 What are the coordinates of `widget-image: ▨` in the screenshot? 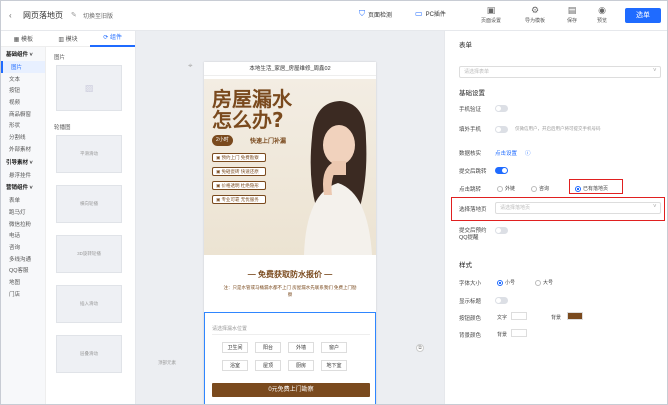 It's located at (89, 88).